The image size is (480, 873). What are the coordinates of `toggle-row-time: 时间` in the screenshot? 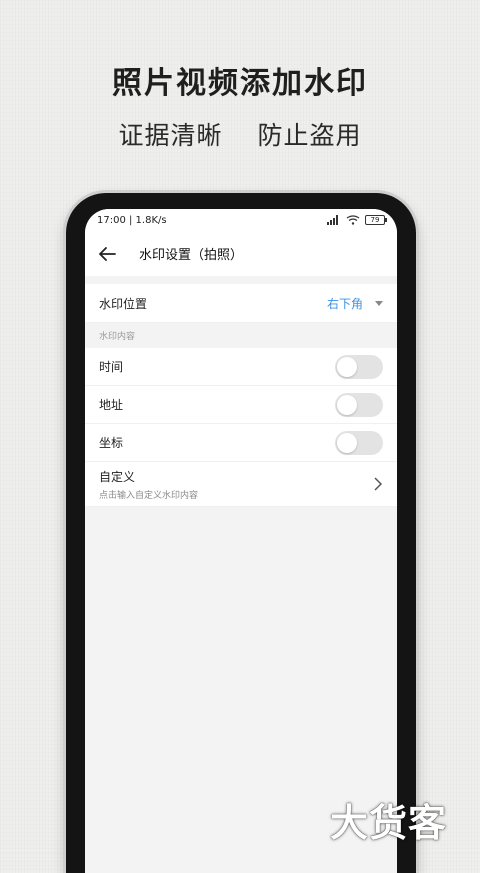 It's located at (241, 367).